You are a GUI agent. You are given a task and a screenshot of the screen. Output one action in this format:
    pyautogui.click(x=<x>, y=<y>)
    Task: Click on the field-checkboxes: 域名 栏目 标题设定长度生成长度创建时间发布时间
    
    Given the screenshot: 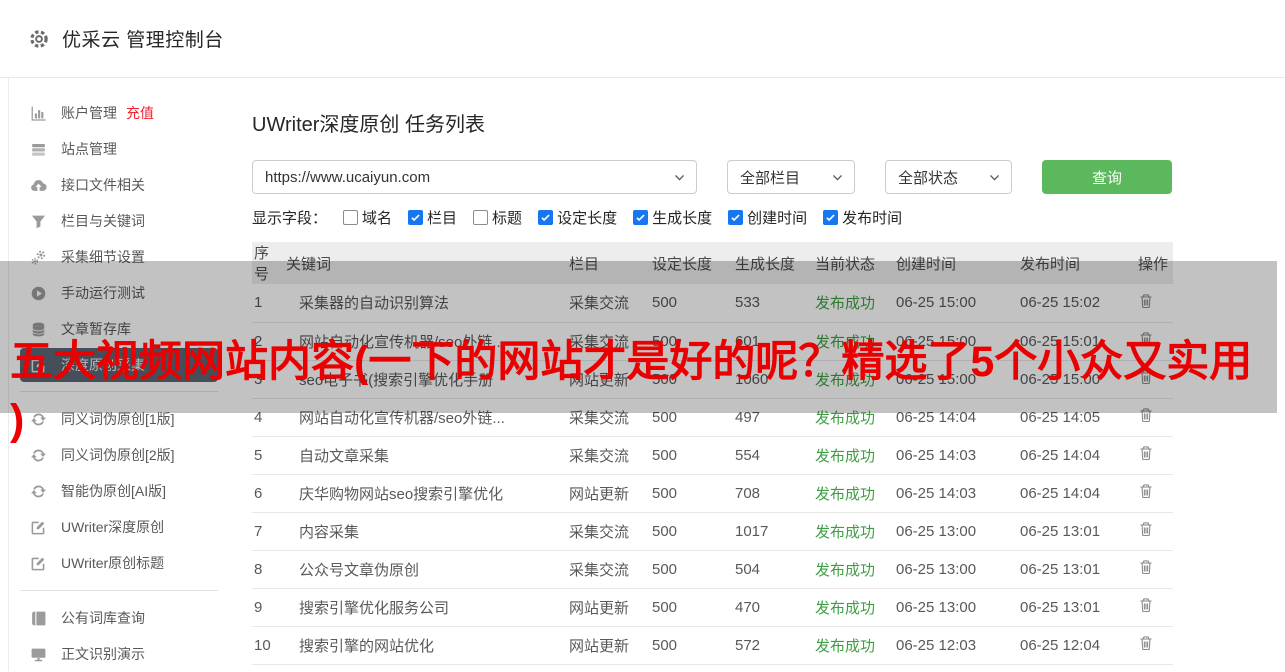 What is the action you would take?
    pyautogui.click(x=614, y=217)
    